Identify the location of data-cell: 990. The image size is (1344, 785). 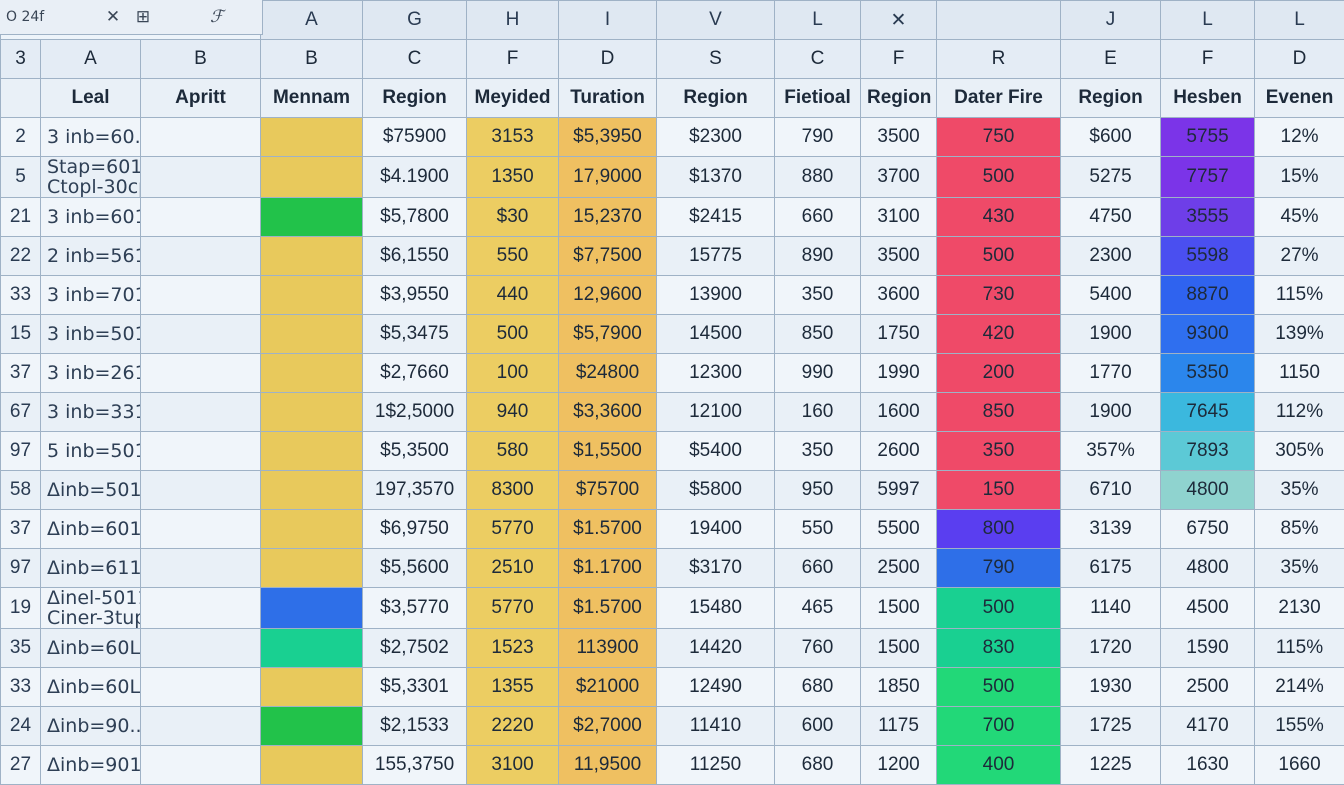
(818, 373).